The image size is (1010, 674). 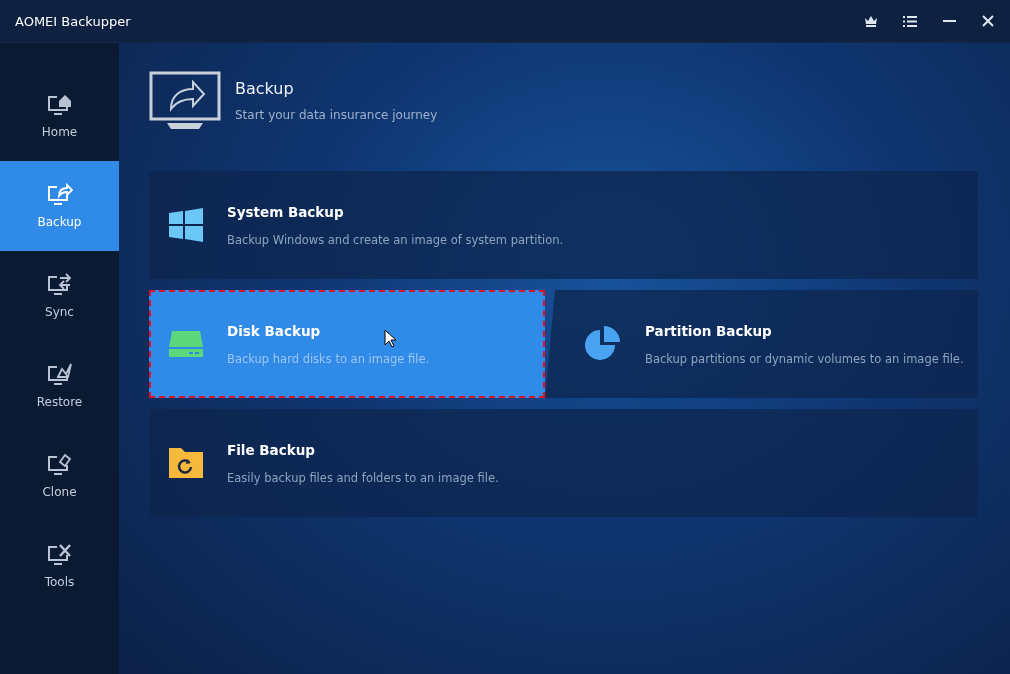 I want to click on mouse-cursor-icon, so click(x=390, y=338).